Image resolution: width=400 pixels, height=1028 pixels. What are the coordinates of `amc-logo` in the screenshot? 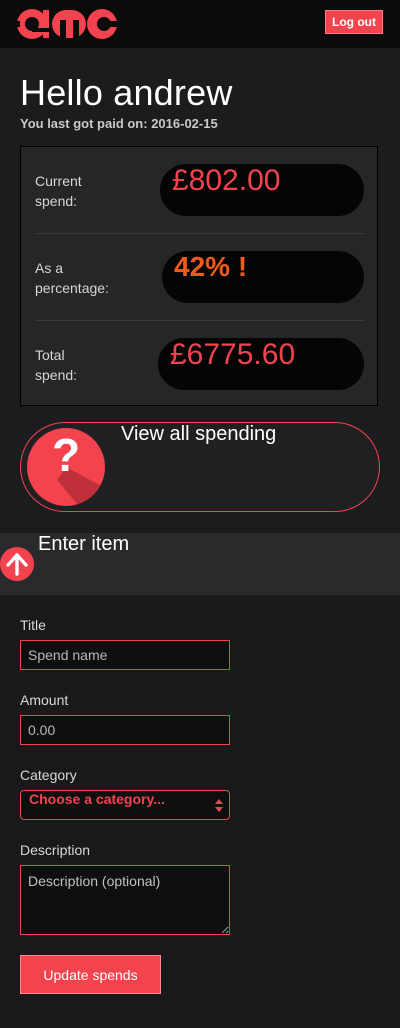 It's located at (67, 24).